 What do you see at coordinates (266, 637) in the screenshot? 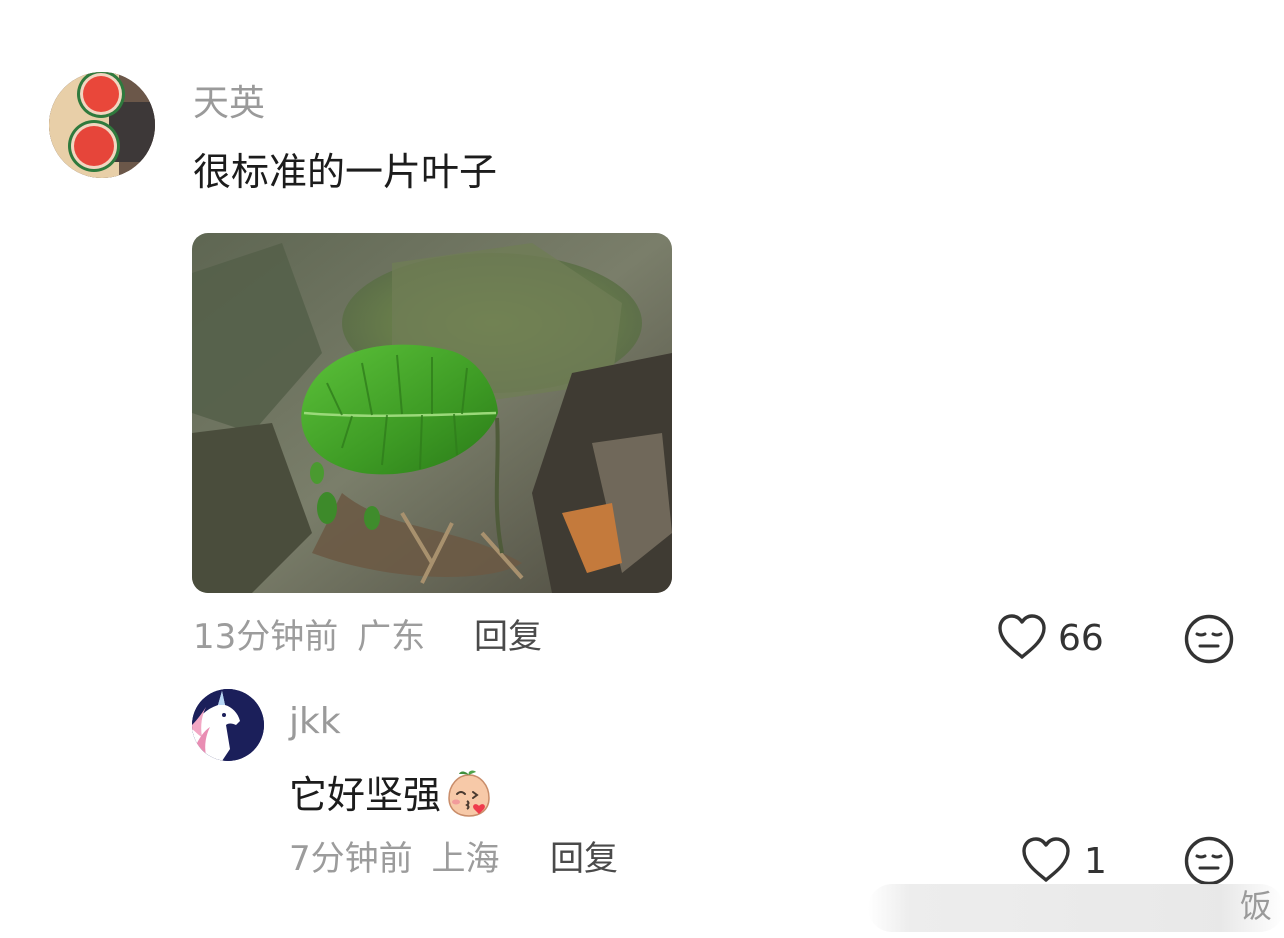
I see `comment-time: 13分钟前` at bounding box center [266, 637].